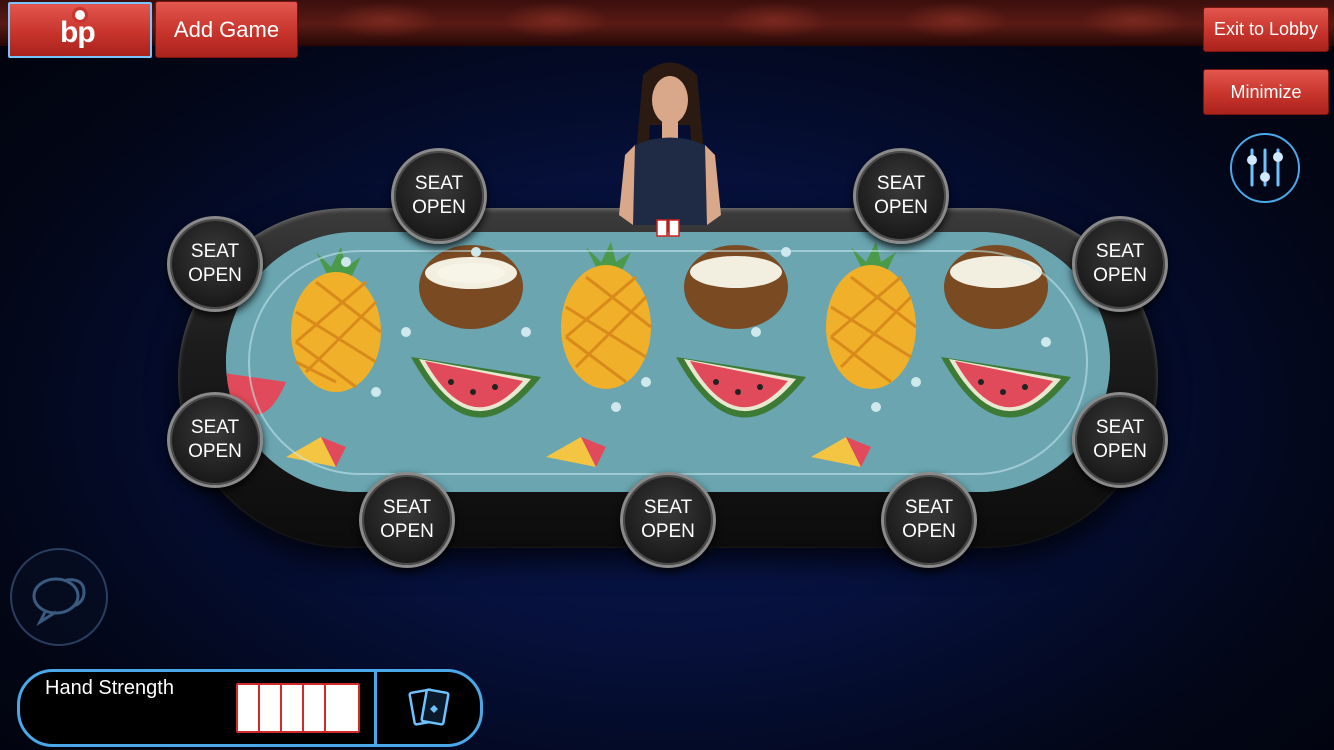 The image size is (1334, 750). What do you see at coordinates (226, 29) in the screenshot?
I see `add-game-button: Add Game` at bounding box center [226, 29].